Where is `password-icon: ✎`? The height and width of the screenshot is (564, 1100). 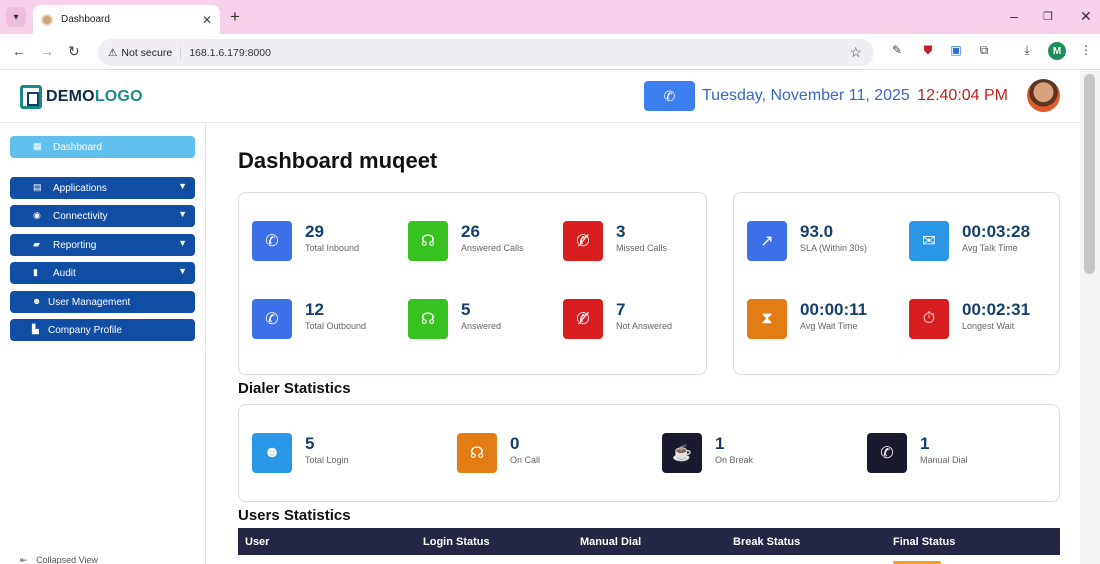
password-icon: ✎ is located at coordinates (897, 51).